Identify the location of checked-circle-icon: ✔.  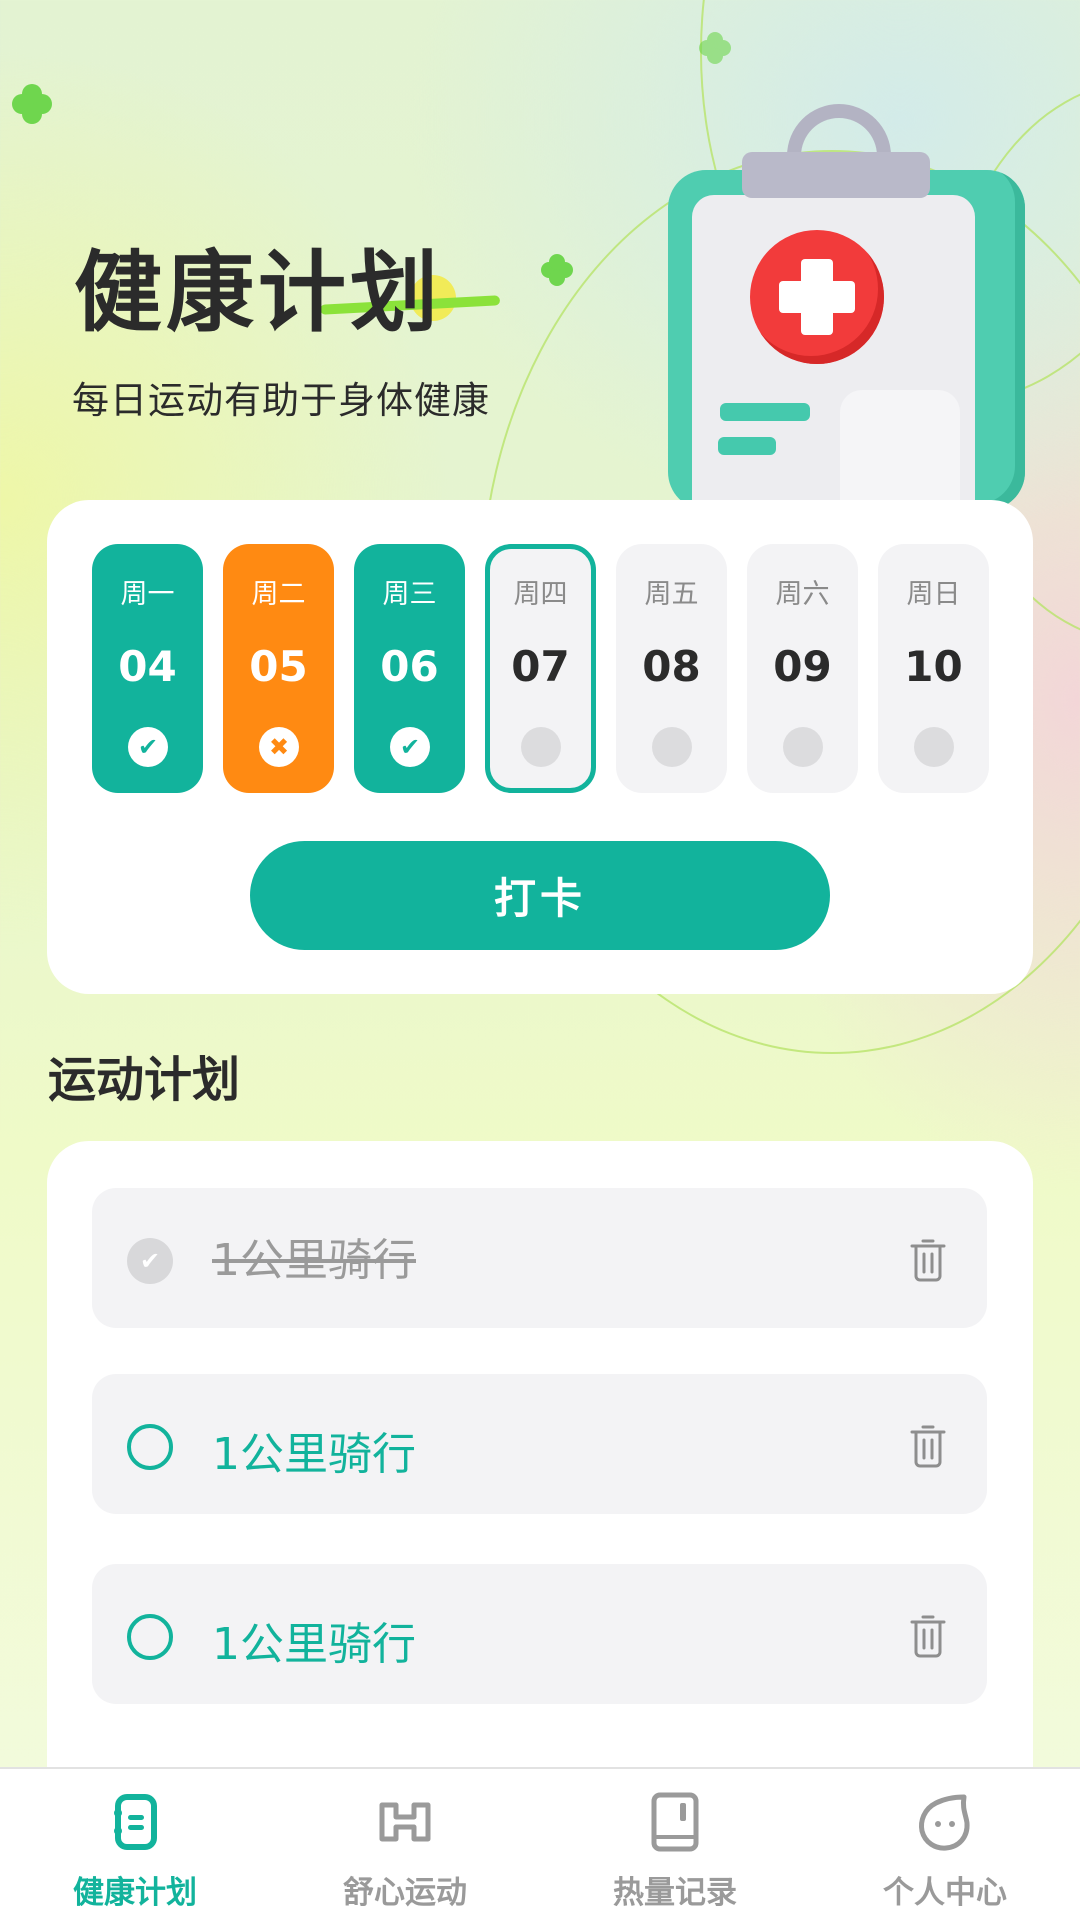
(150, 1261).